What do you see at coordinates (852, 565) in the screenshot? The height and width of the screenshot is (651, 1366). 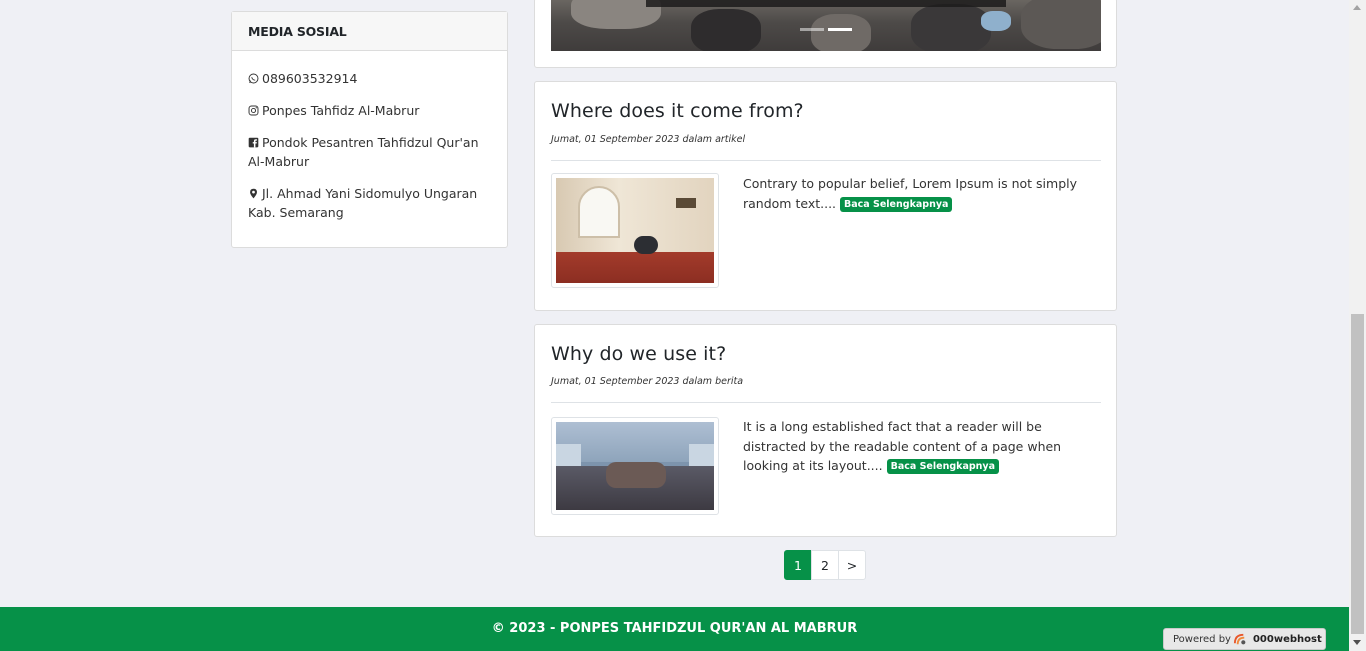 I see `next-page-link: >` at bounding box center [852, 565].